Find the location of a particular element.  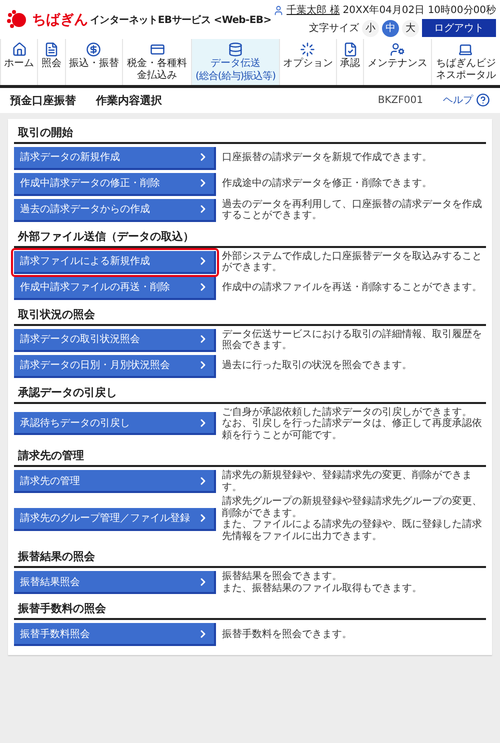

category-title: 預金口座振替 is located at coordinates (43, 100).